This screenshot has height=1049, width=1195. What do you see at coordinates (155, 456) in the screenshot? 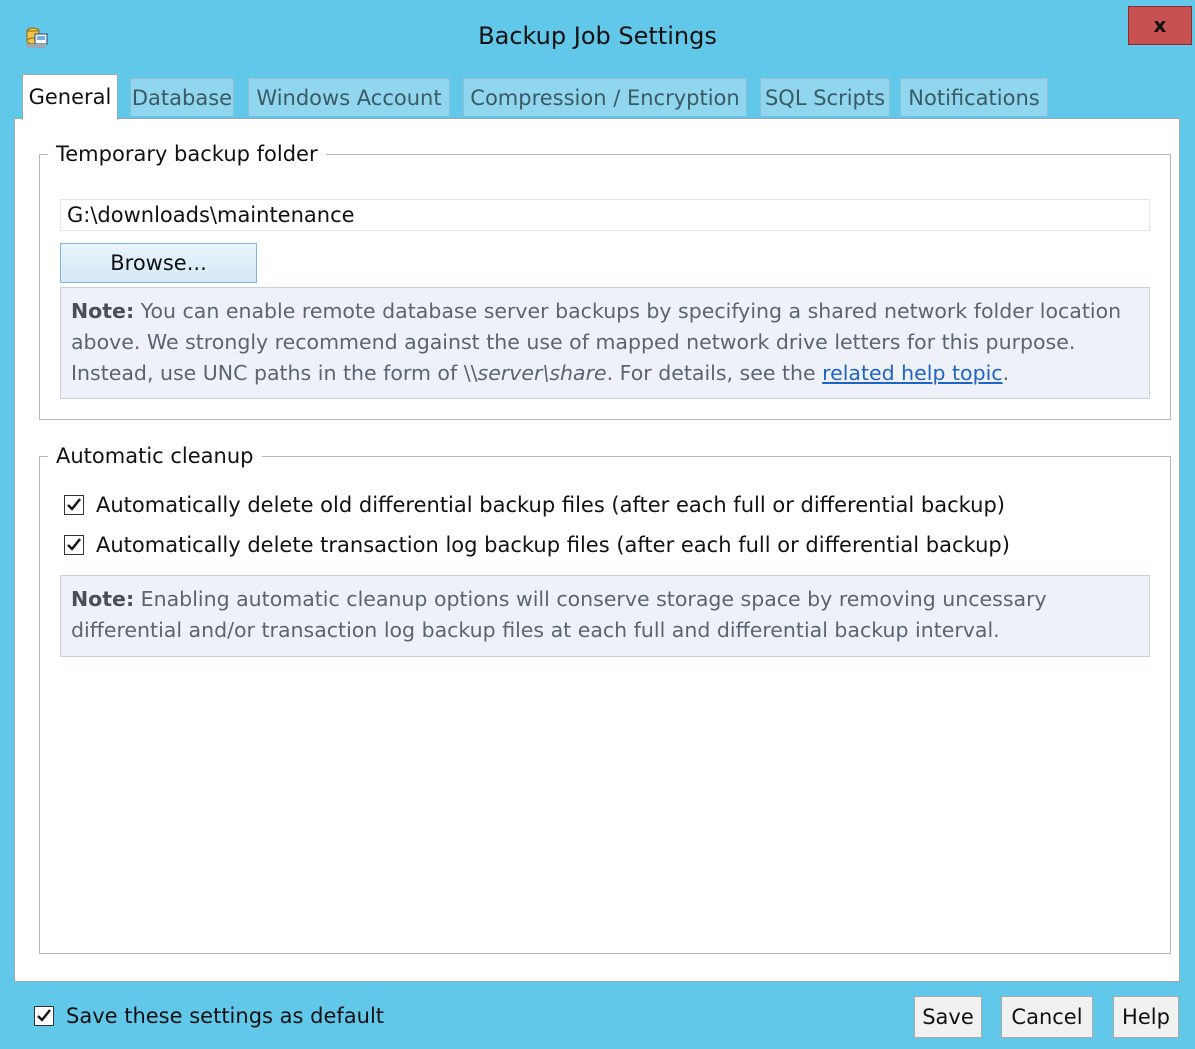
I see `cleanup-legend: Automatic cleanup` at bounding box center [155, 456].